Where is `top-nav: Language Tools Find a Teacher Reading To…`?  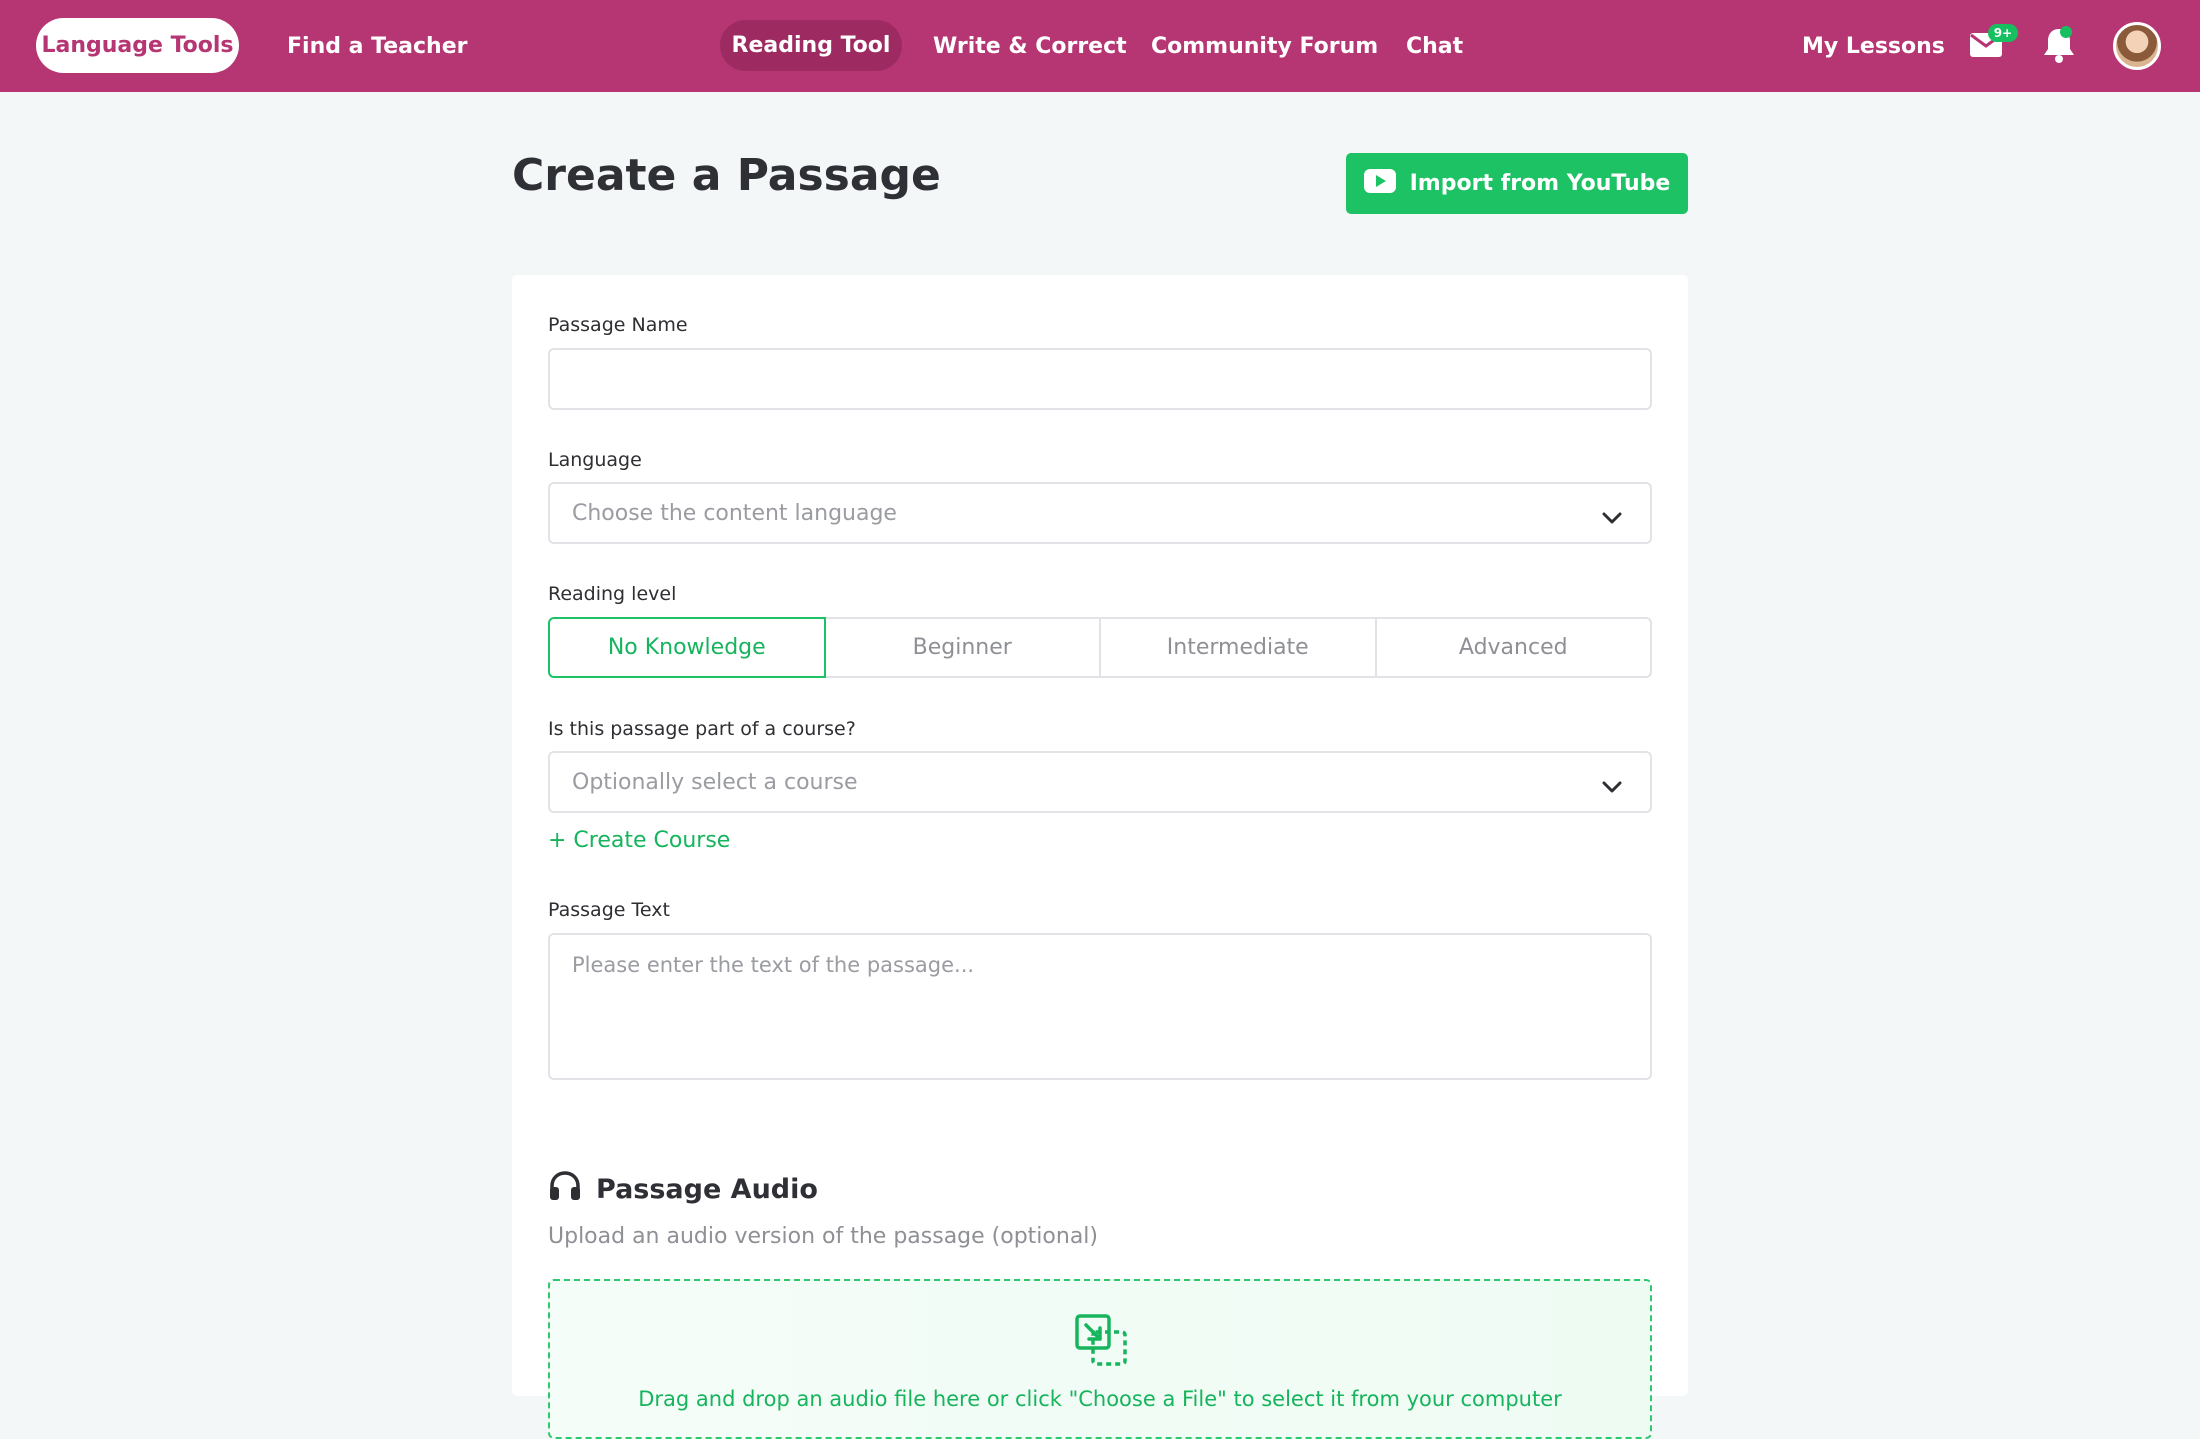
top-nav: Language Tools Find a Teacher Reading To… is located at coordinates (1100, 46).